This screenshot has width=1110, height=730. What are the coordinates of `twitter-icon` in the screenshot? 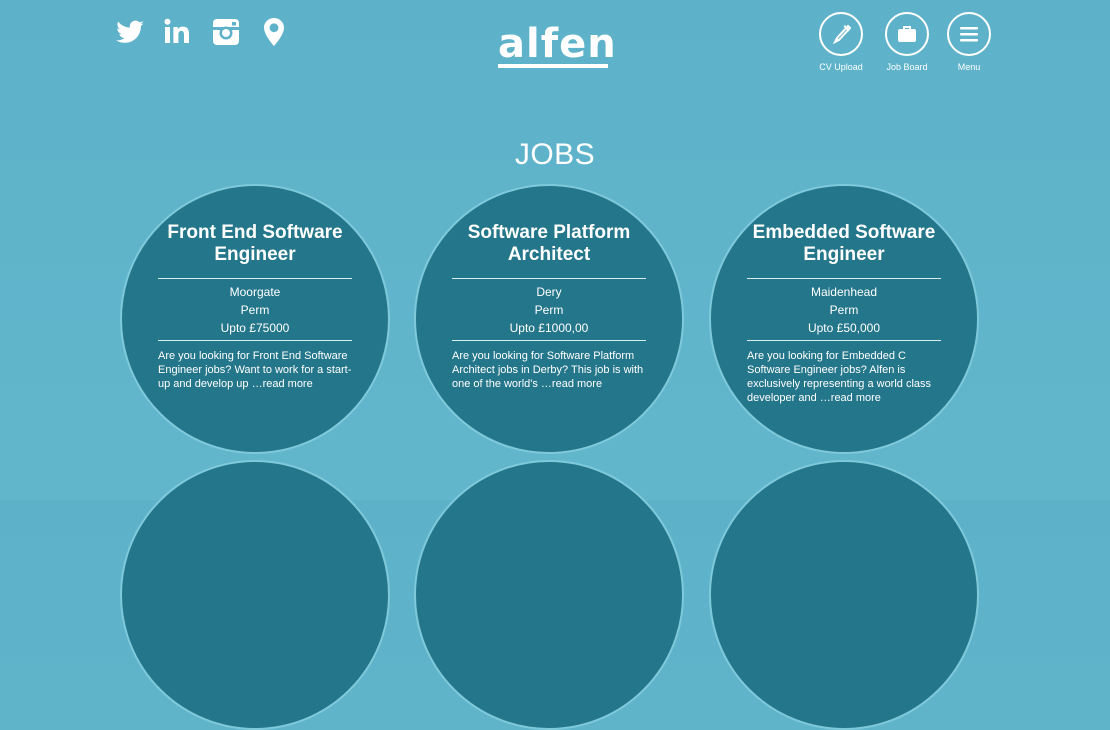 It's located at (130, 32).